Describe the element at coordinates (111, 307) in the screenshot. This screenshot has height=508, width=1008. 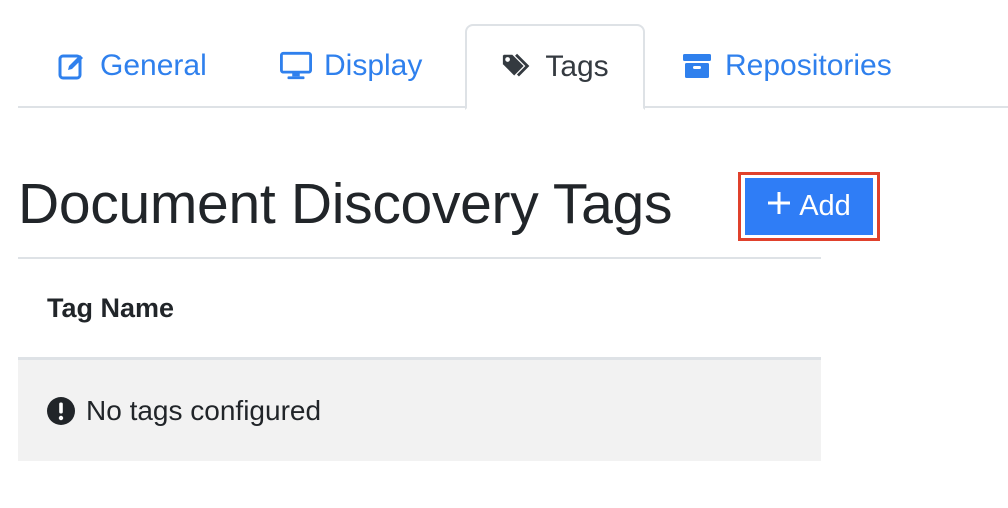
I see `column-header-tag-name: Tag Name` at that location.